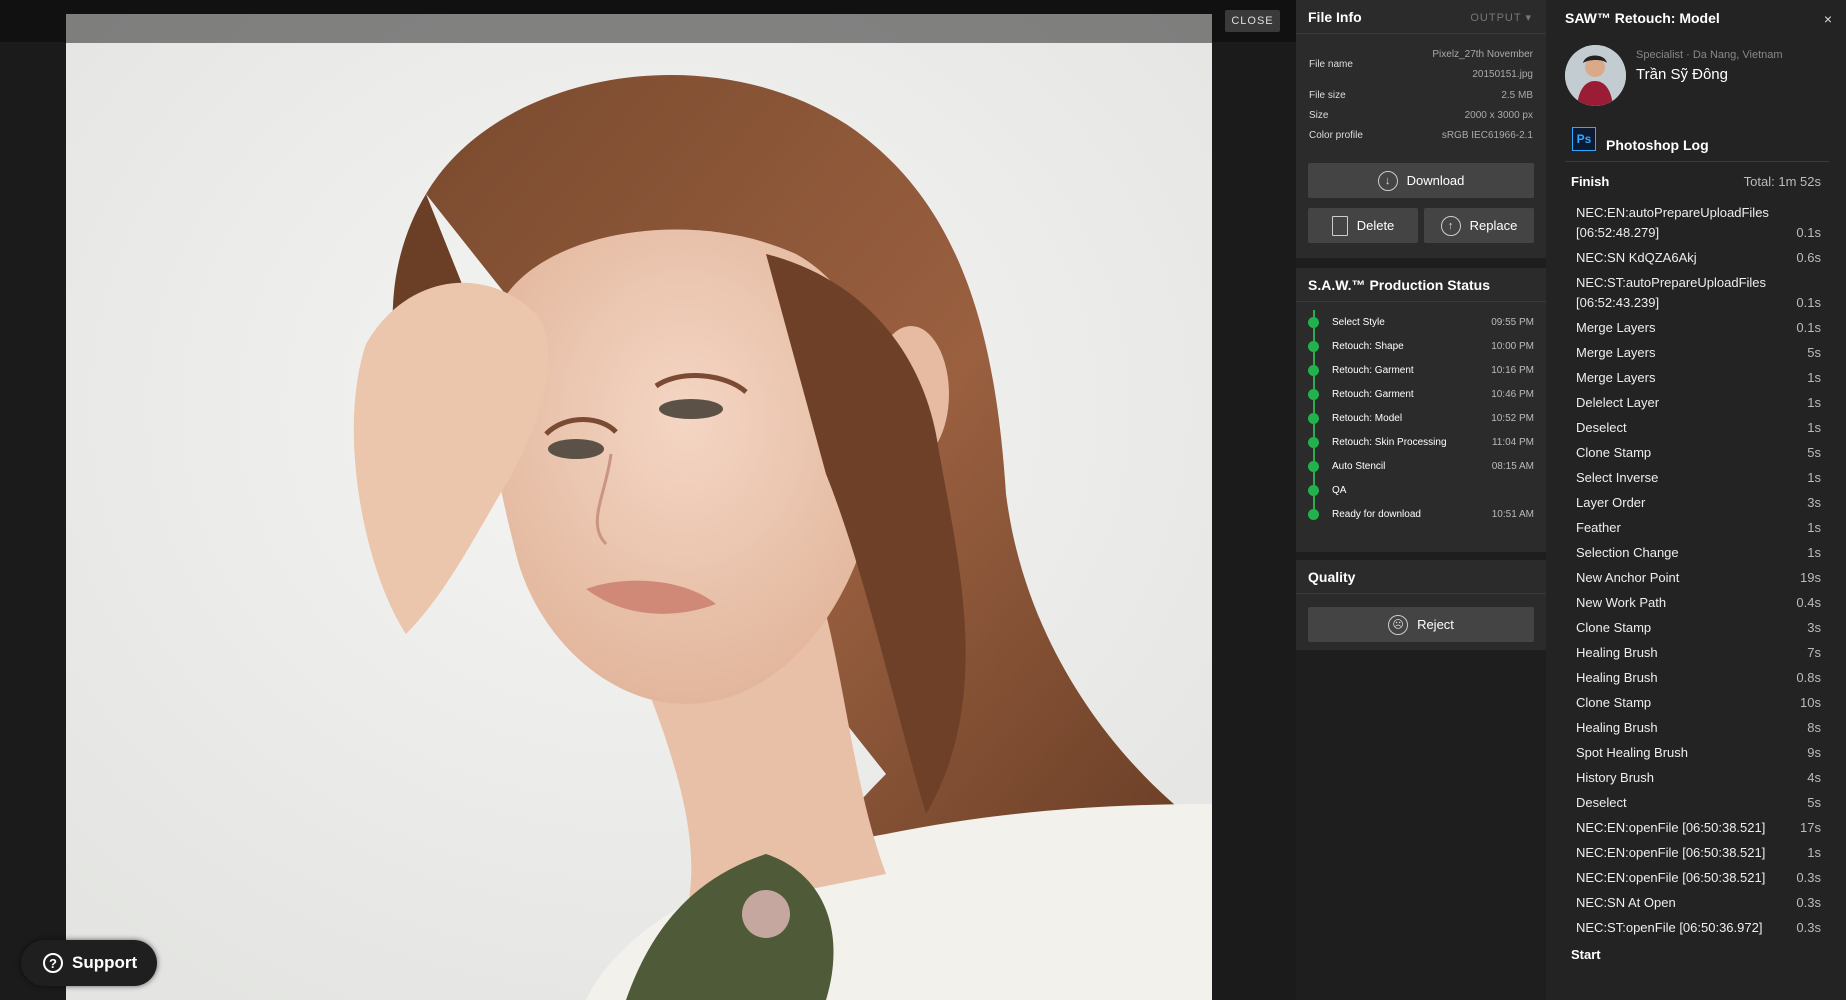  What do you see at coordinates (1617, 477) in the screenshot?
I see `log-action: Select Inverse` at bounding box center [1617, 477].